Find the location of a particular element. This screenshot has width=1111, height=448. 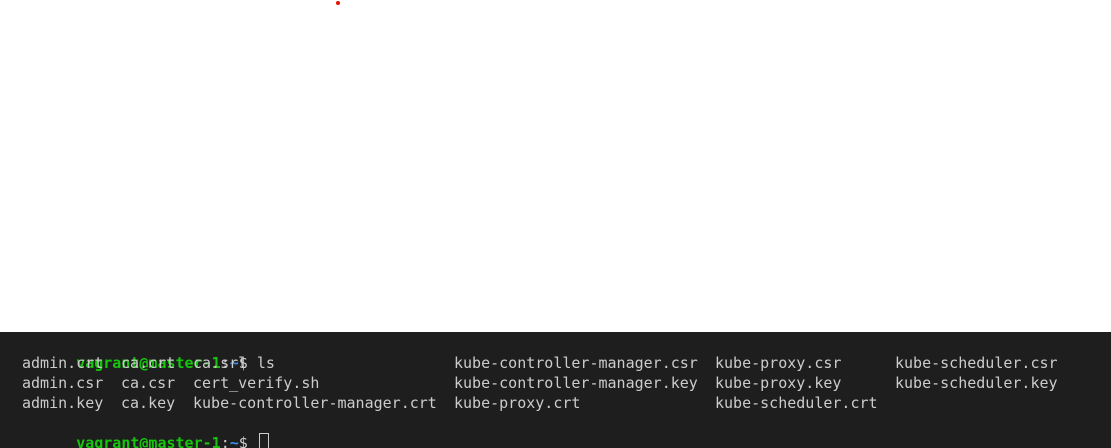

prompt-user: vagrant@master-1 is located at coordinates (148, 441).